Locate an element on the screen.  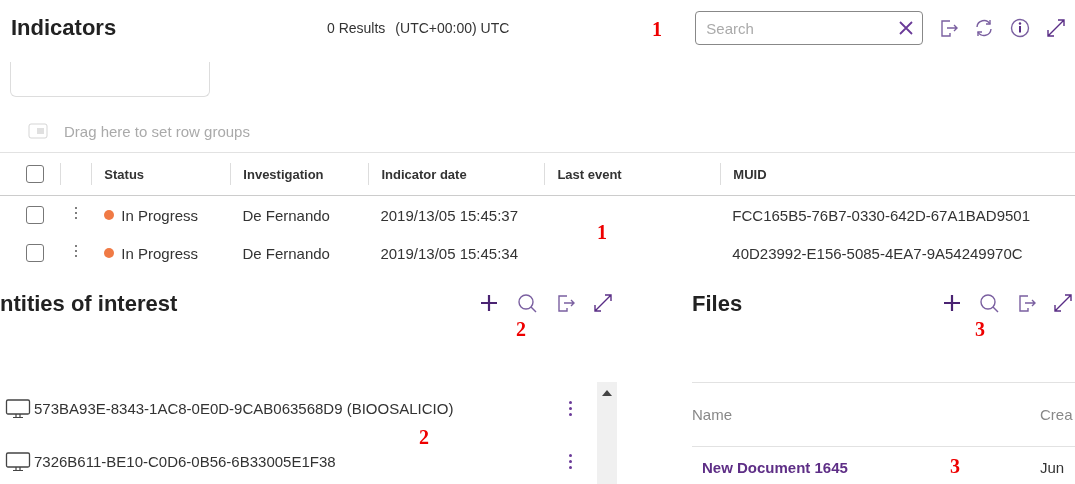
section-title: Indicators is located at coordinates (64, 28).